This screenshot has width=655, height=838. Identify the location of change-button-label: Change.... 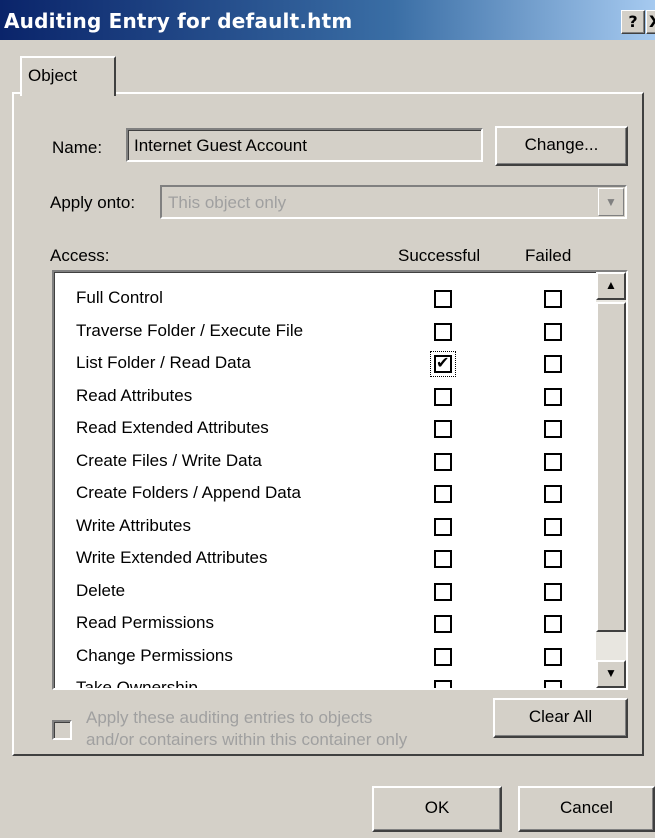
(561, 144).